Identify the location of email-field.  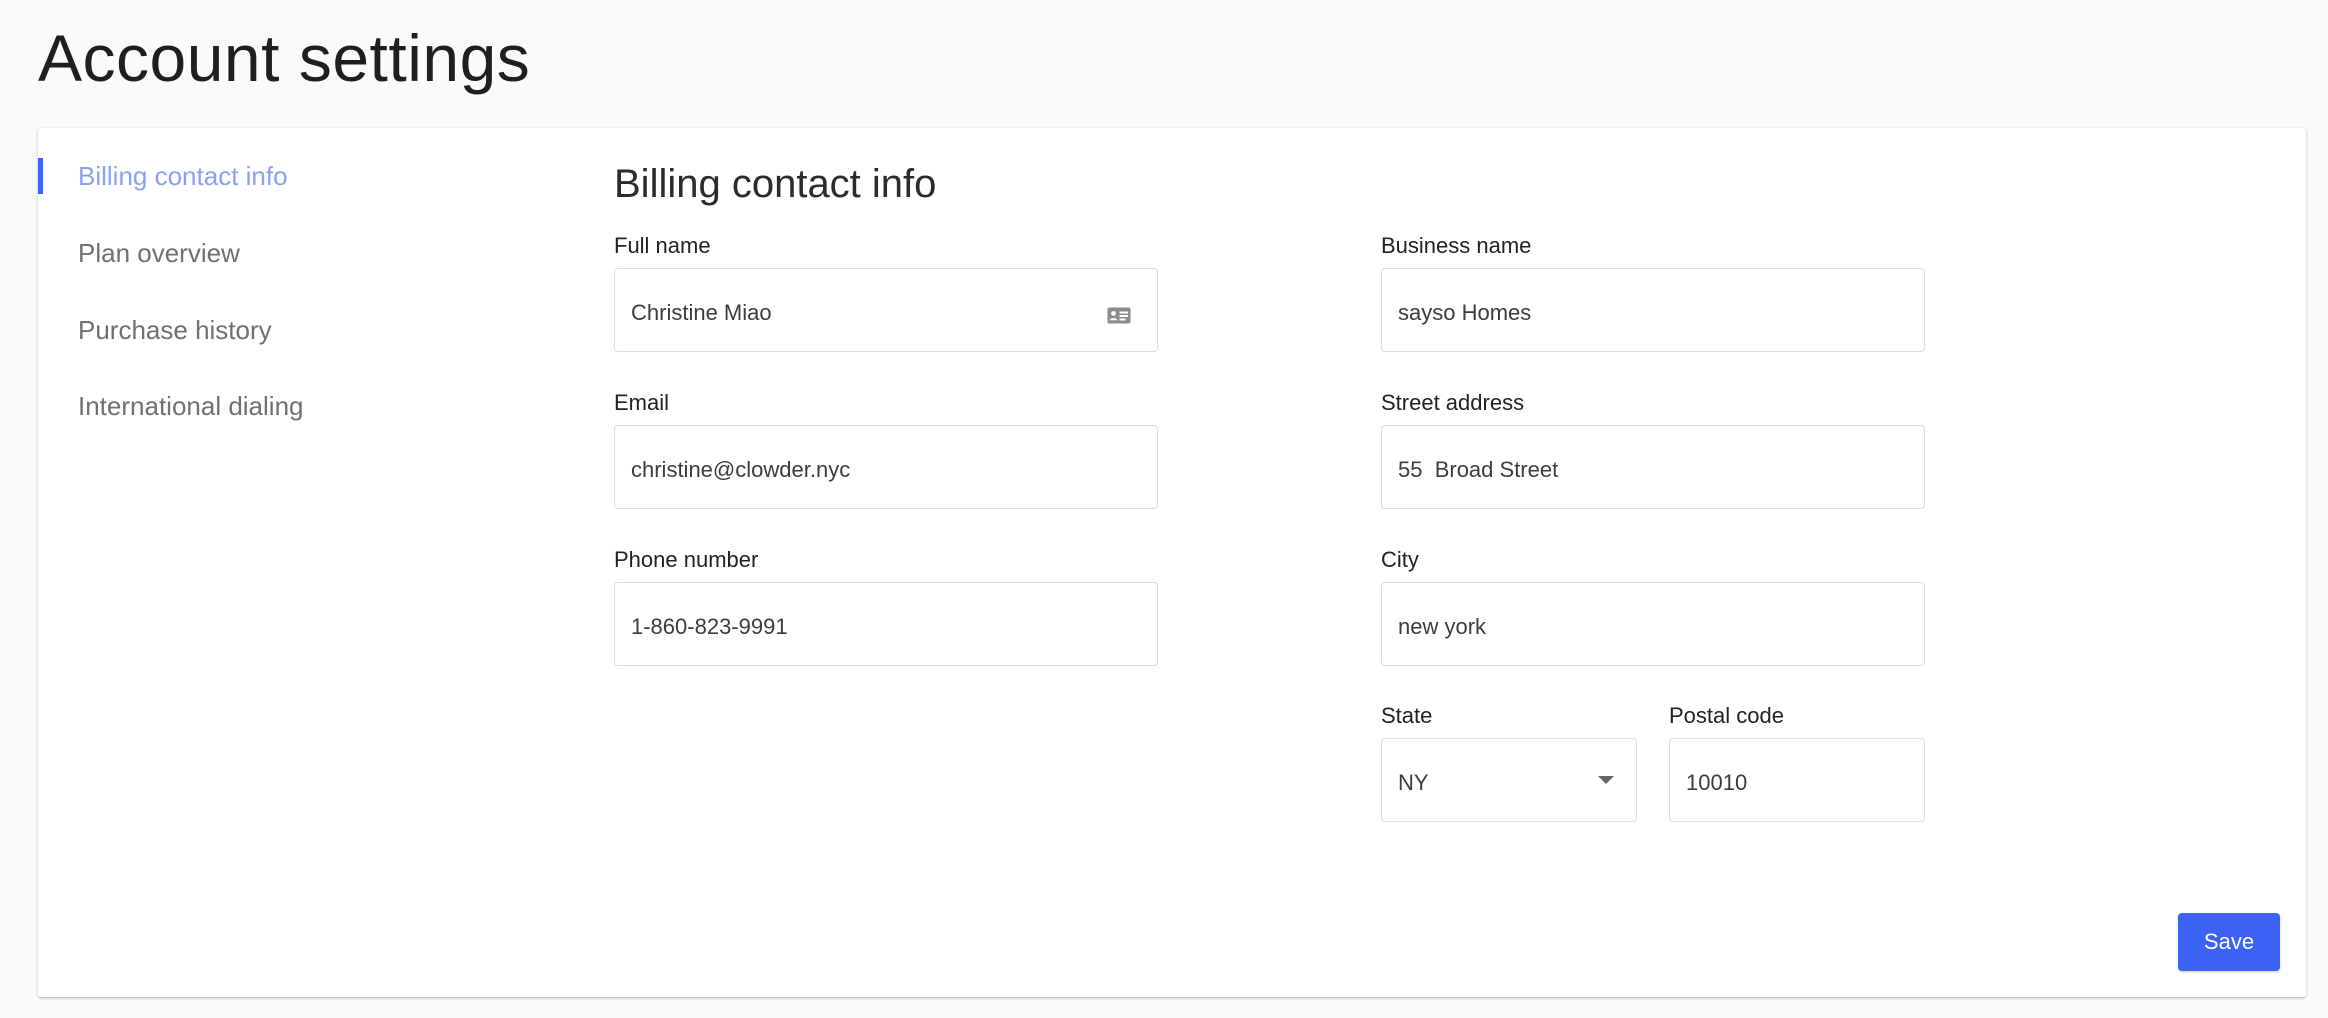
(886, 467).